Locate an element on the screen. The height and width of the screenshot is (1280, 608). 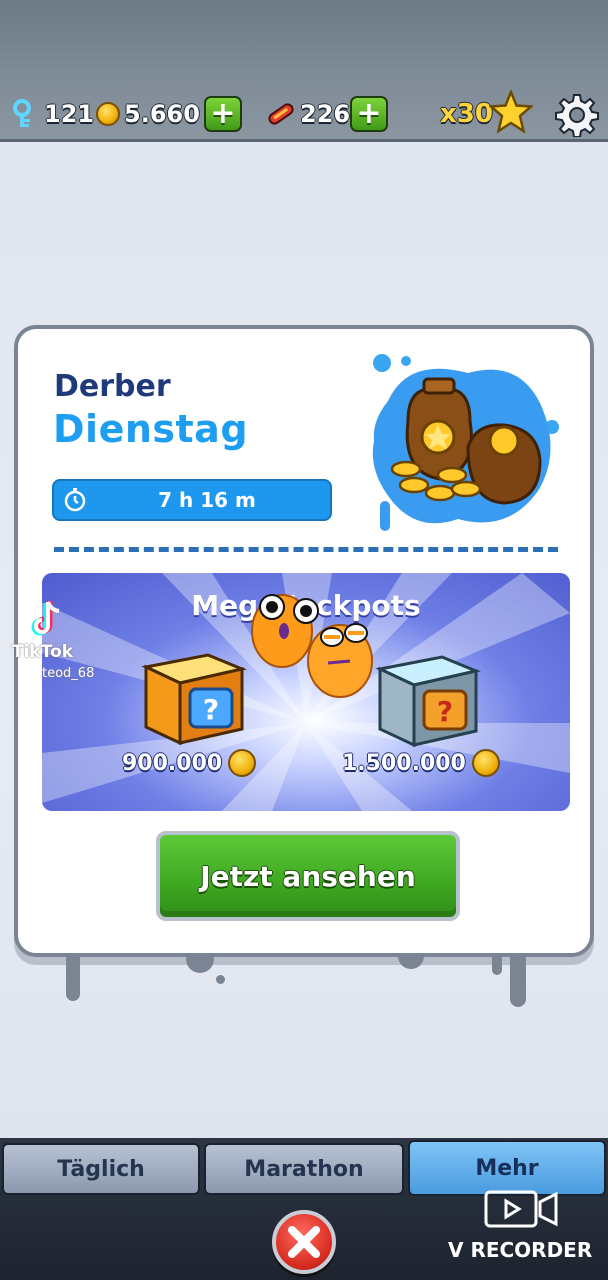
event-title-line1: Derber is located at coordinates (112, 386).